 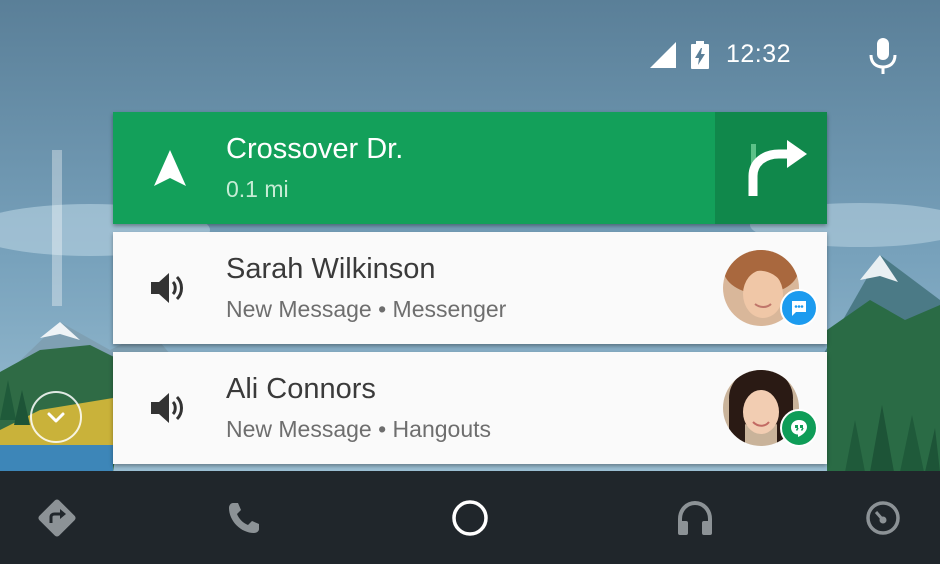 What do you see at coordinates (170, 168) in the screenshot?
I see `navigation-arrow-icon` at bounding box center [170, 168].